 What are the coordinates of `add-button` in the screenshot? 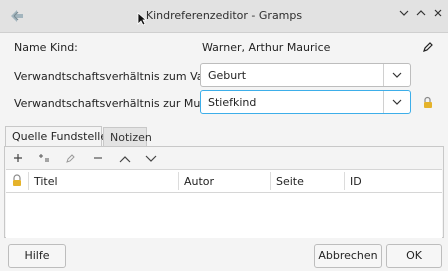 It's located at (18, 159).